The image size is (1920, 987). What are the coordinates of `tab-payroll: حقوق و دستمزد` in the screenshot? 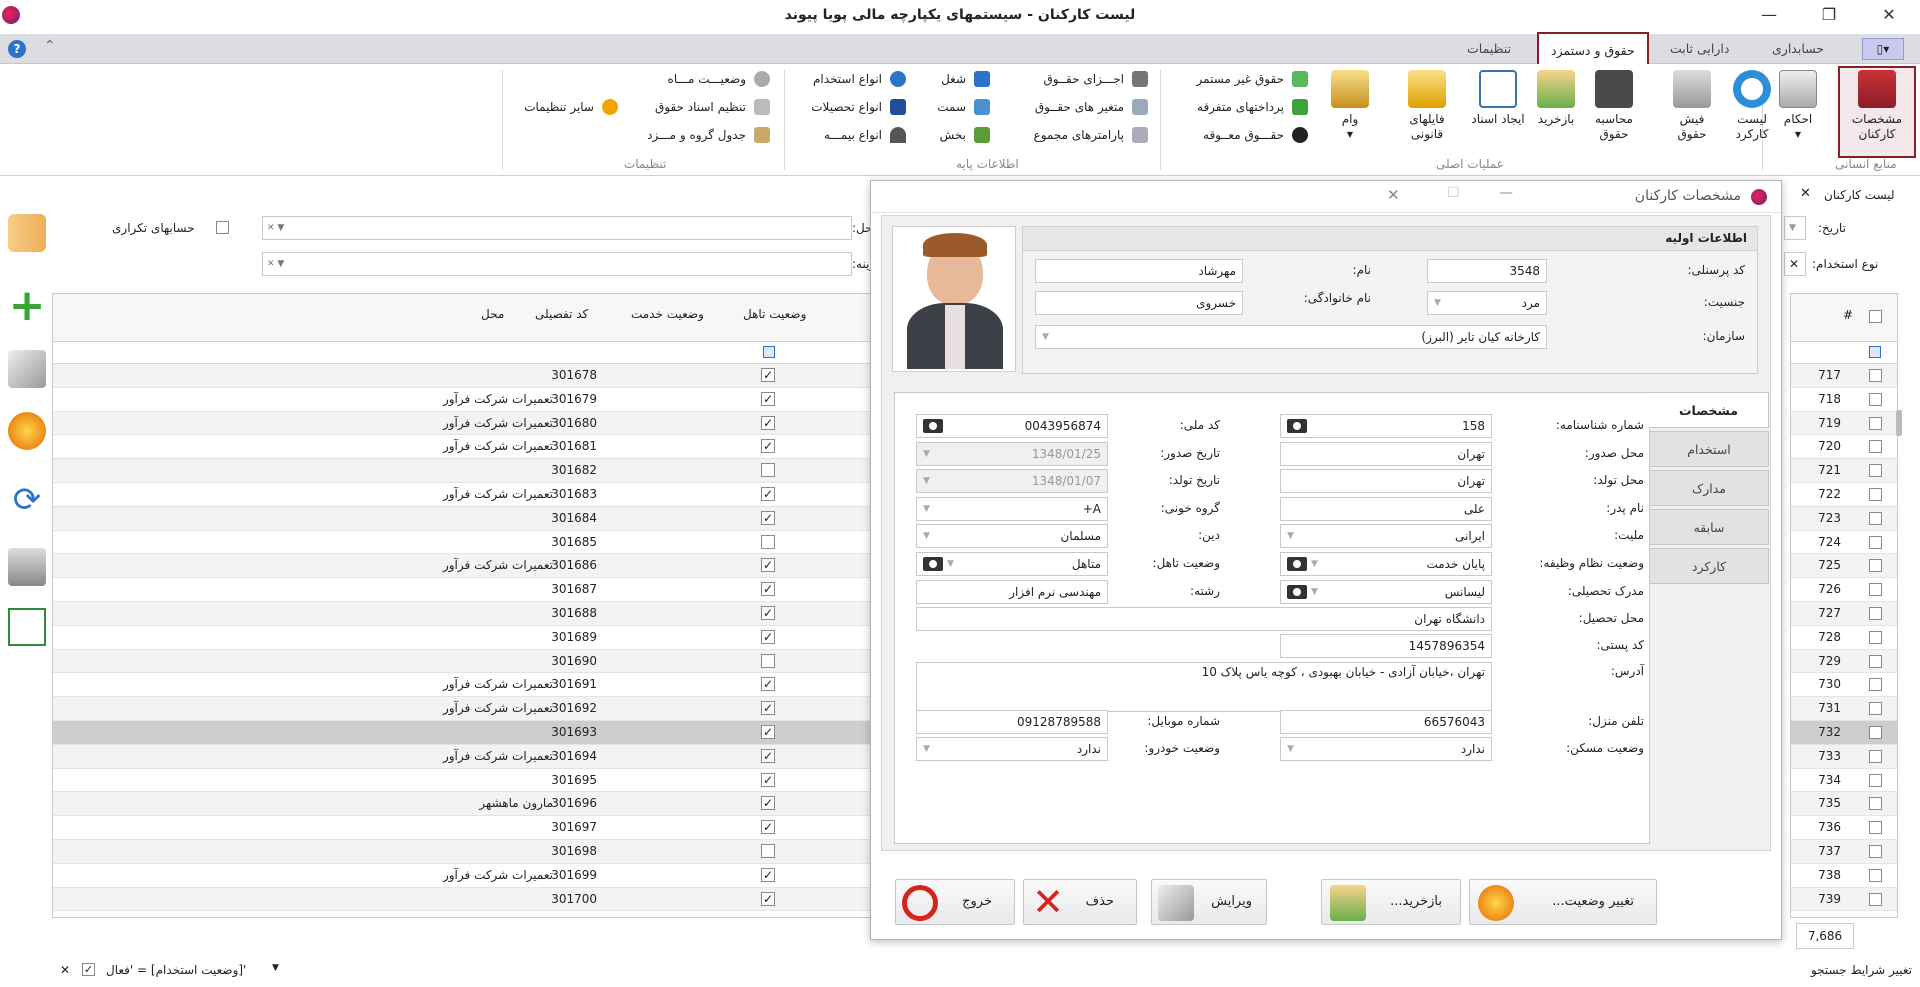 It's located at (1593, 50).